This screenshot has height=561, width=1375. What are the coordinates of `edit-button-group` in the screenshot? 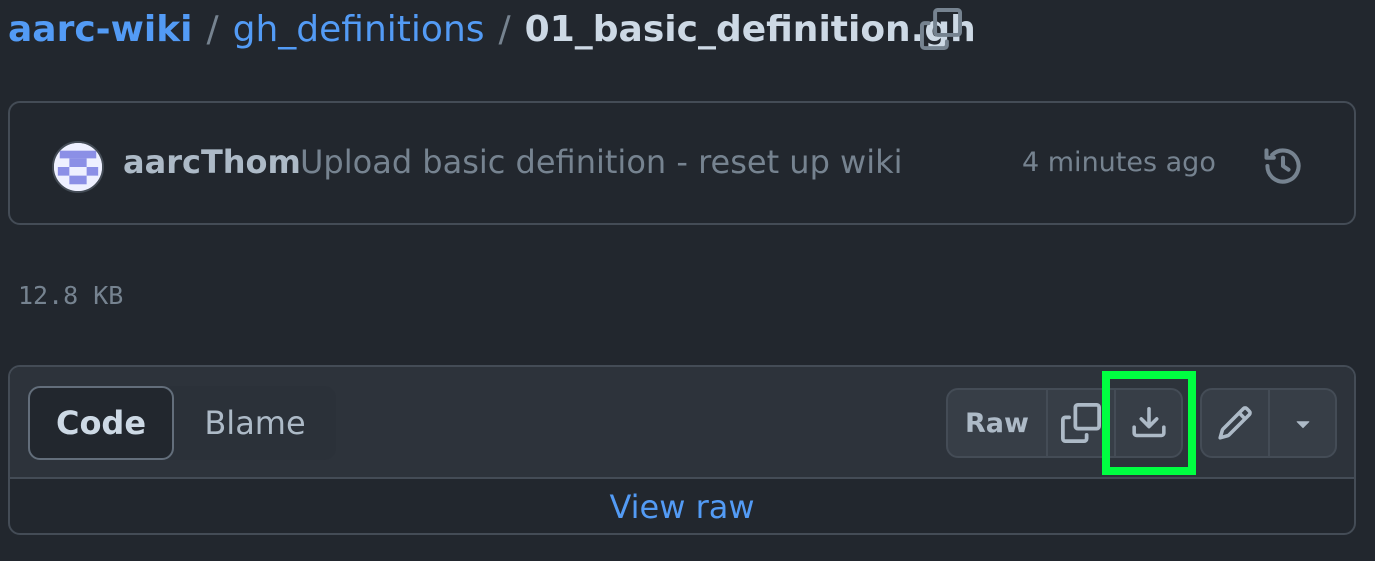 It's located at (1268, 423).